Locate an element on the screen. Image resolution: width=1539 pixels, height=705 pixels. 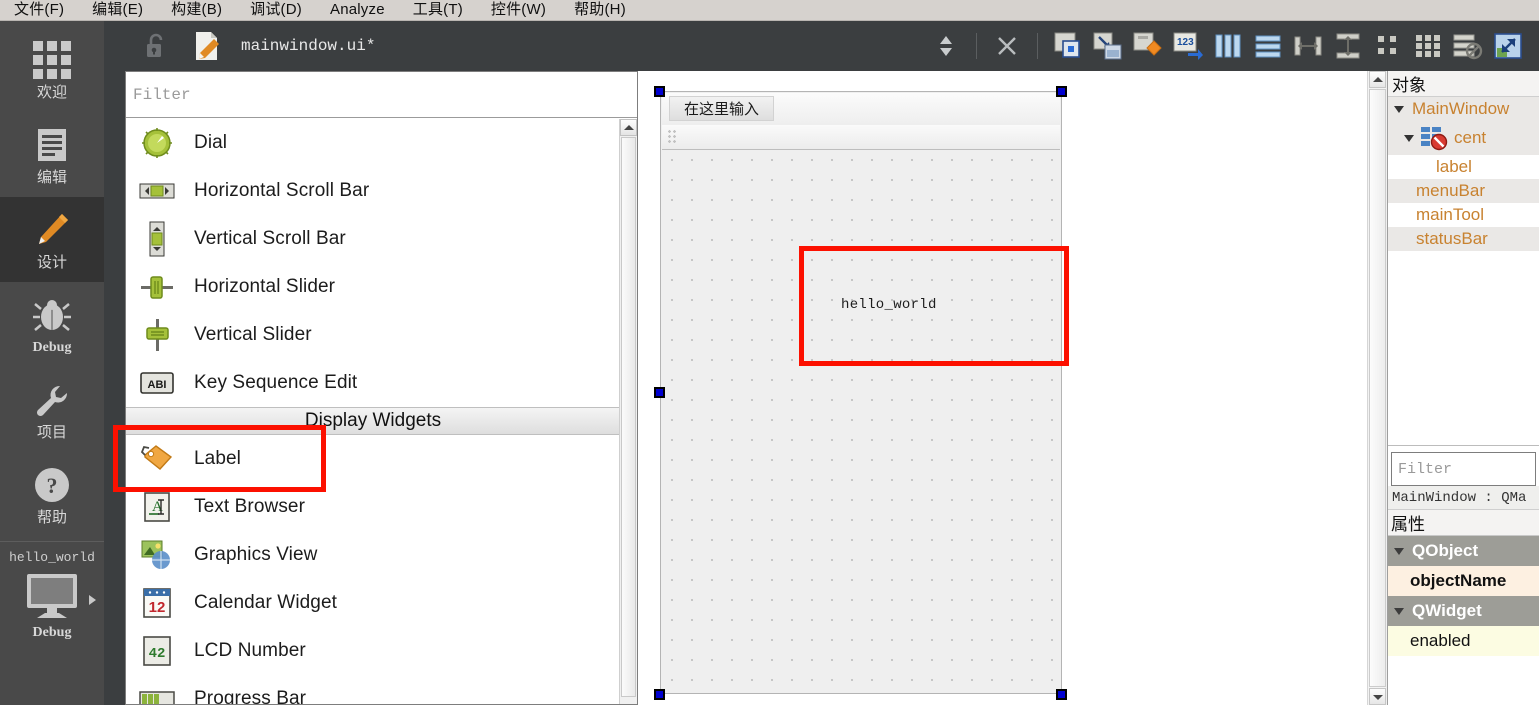
widget-item-dial: Dial is located at coordinates (373, 143).